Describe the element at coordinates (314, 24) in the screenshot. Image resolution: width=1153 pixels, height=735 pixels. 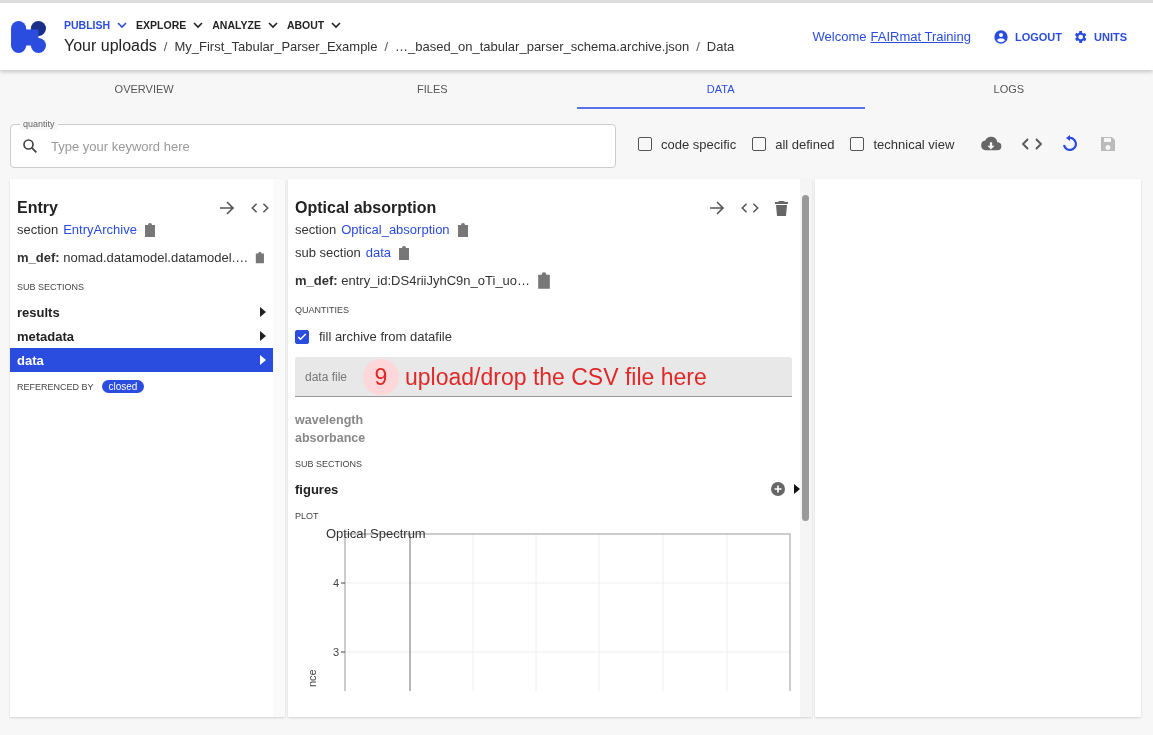
I see `nav-menu-button: ABOUT` at that location.